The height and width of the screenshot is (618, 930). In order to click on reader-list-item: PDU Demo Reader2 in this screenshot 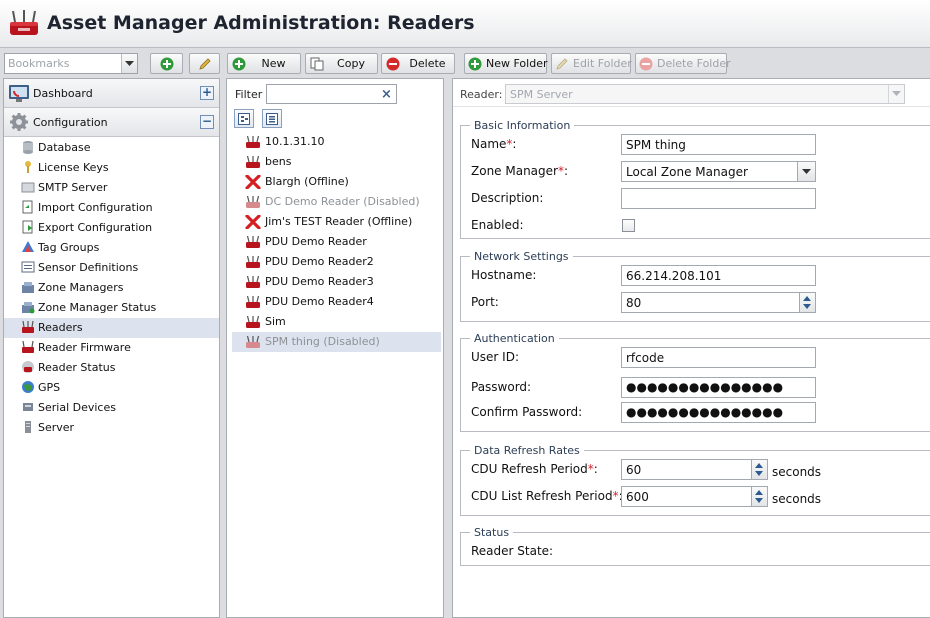, I will do `click(336, 262)`.